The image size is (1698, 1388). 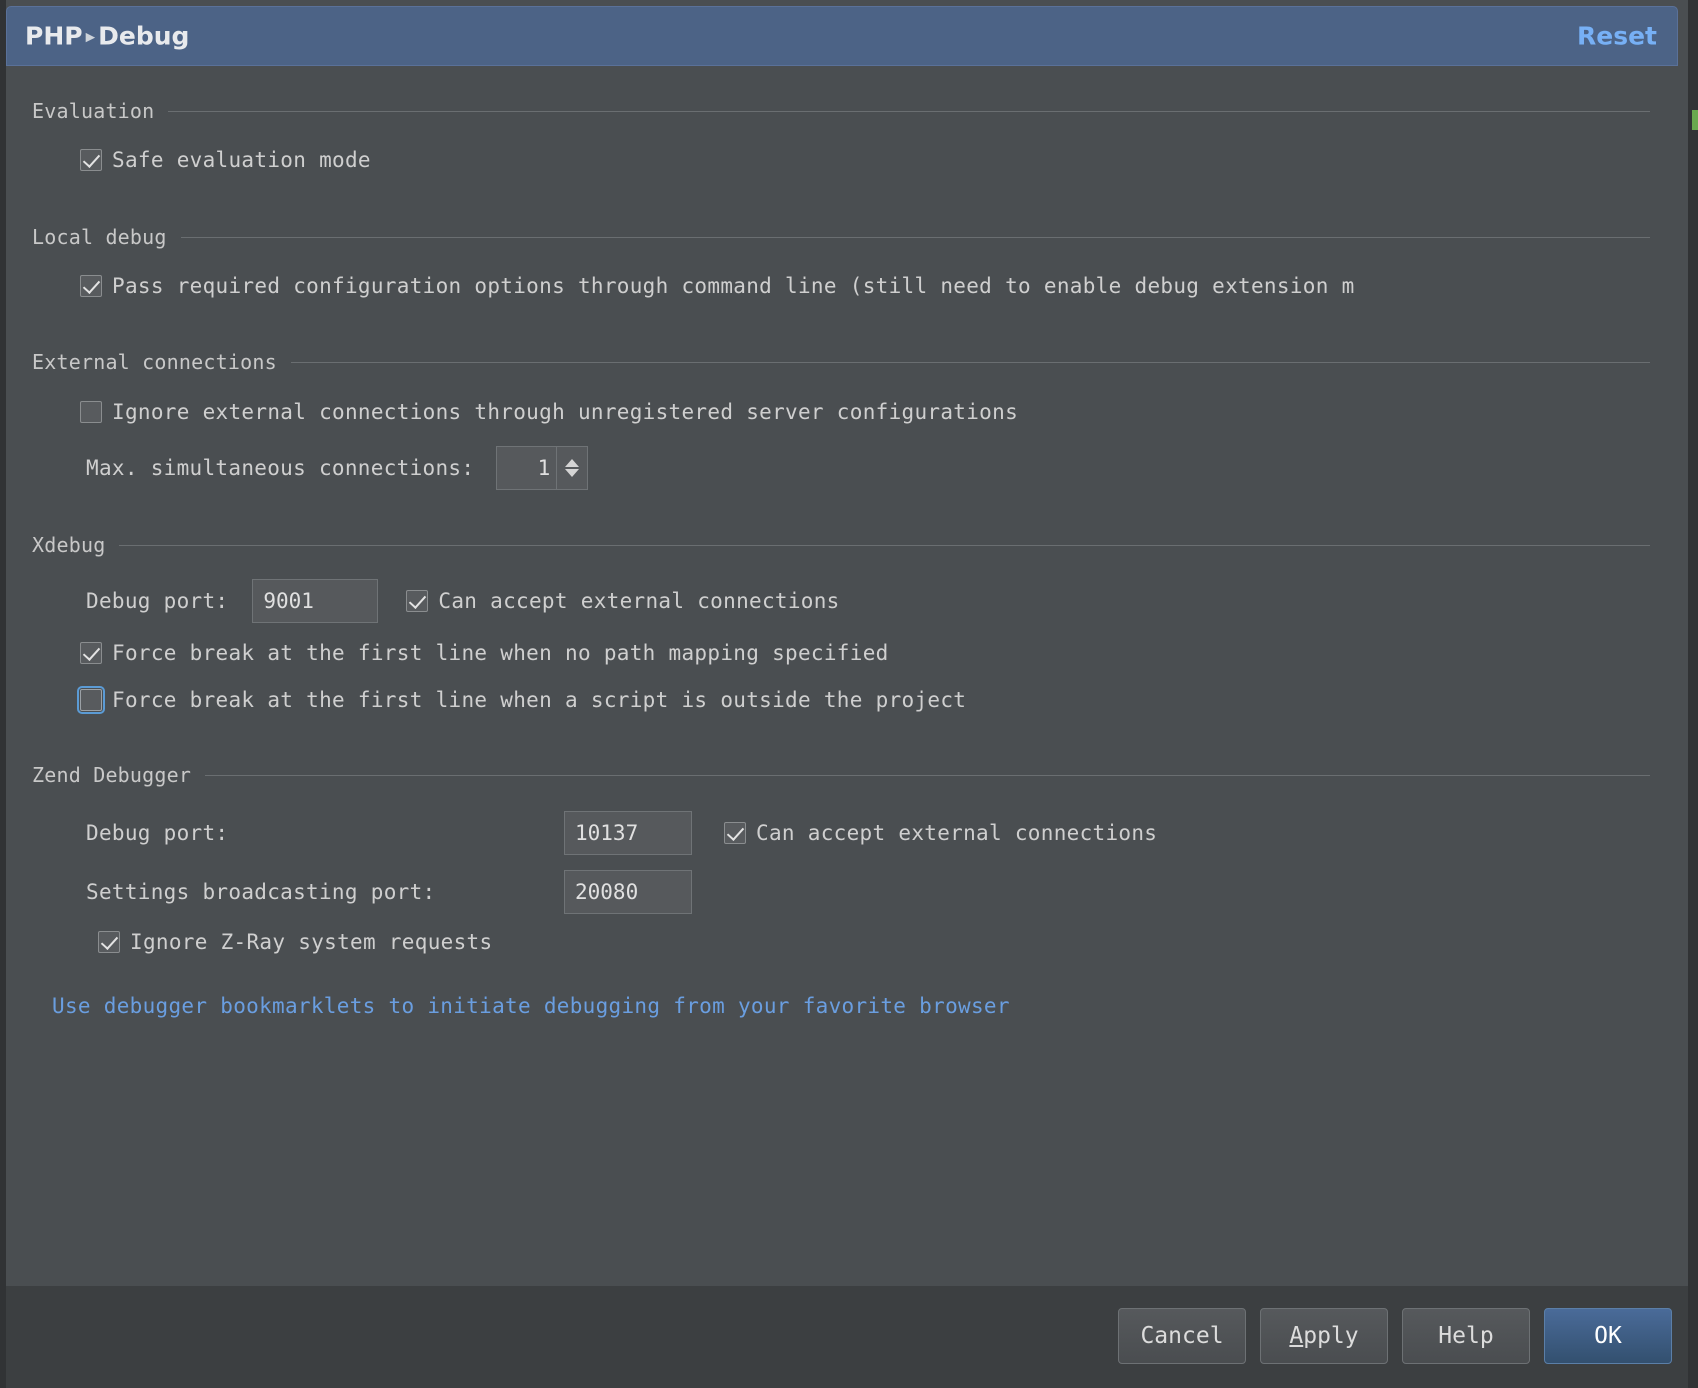 I want to click on max-connections-stepper, so click(x=542, y=468).